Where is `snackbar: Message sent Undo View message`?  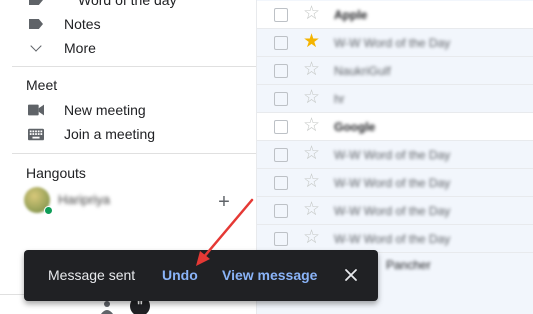
snackbar: Message sent Undo View message is located at coordinates (201, 275).